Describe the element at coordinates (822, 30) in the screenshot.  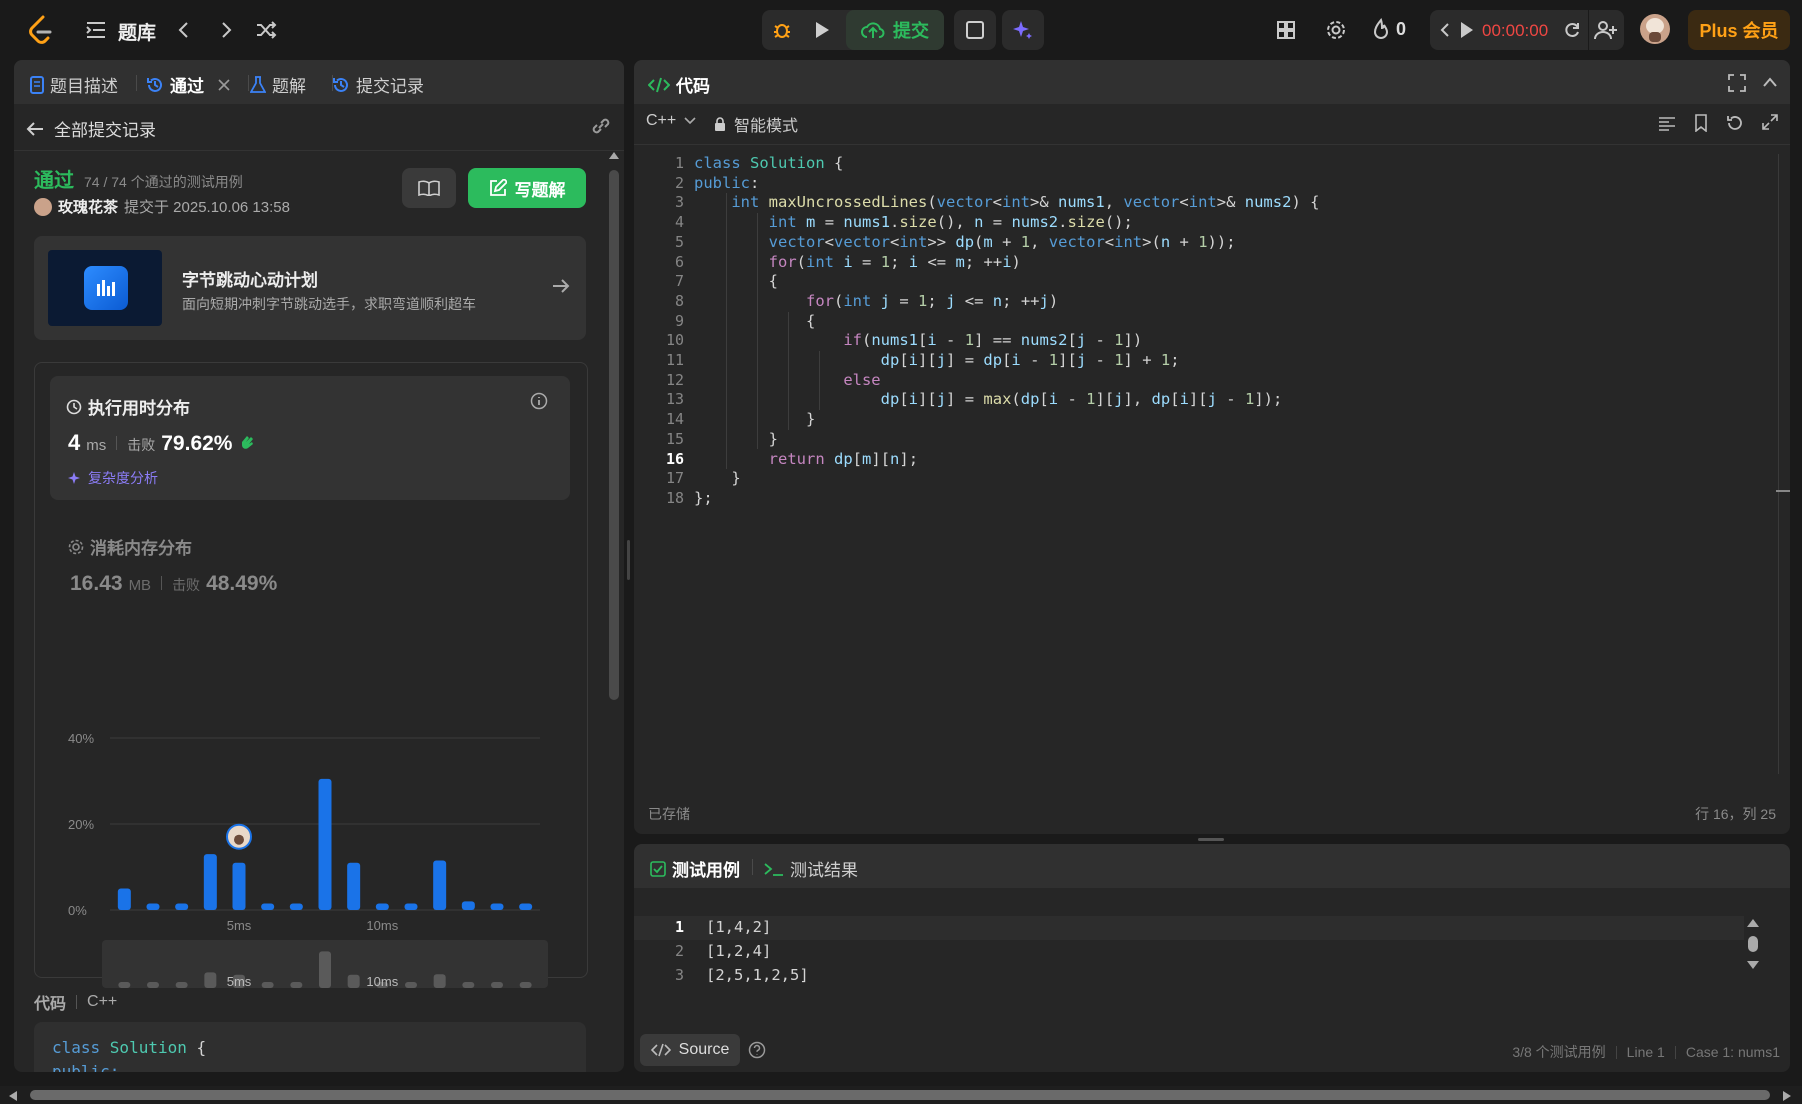
I see `run-icon` at that location.